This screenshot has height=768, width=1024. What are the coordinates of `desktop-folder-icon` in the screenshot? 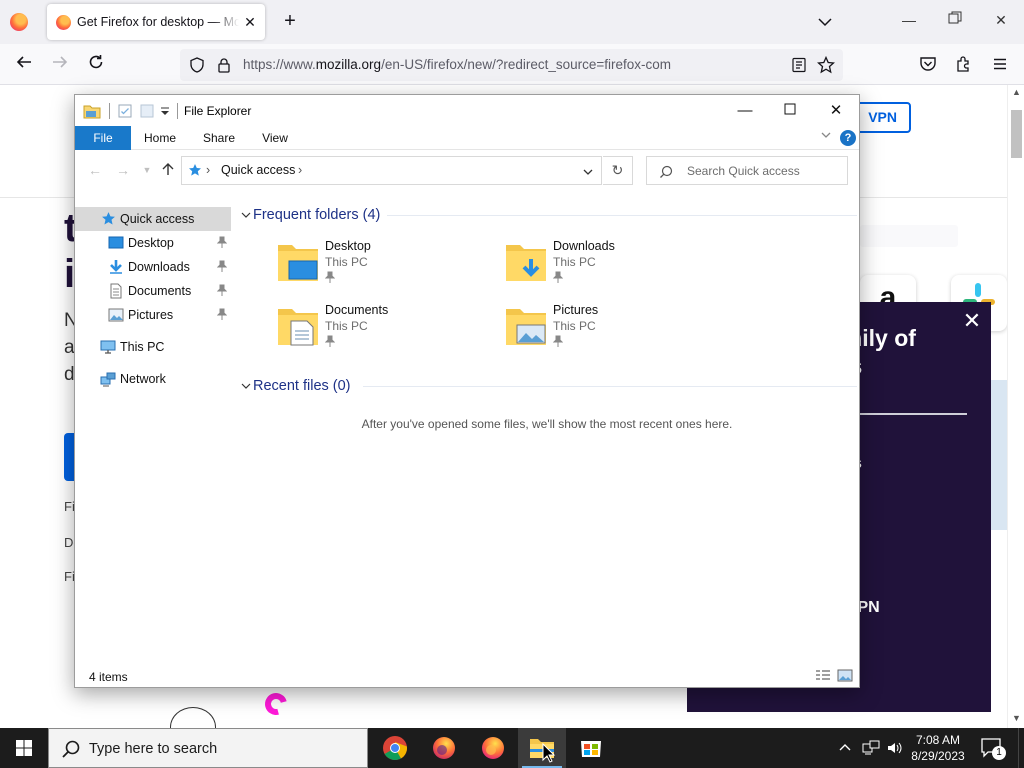 It's located at (298, 263).